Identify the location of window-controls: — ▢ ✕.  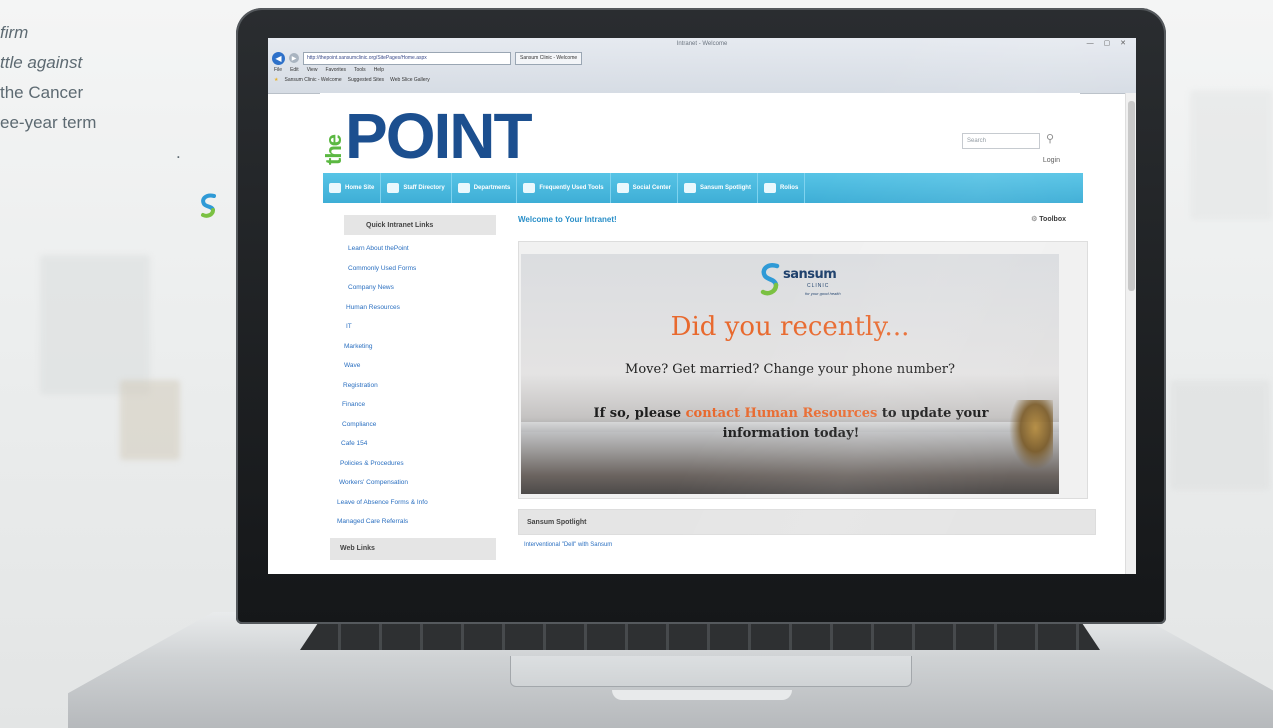
(1108, 43).